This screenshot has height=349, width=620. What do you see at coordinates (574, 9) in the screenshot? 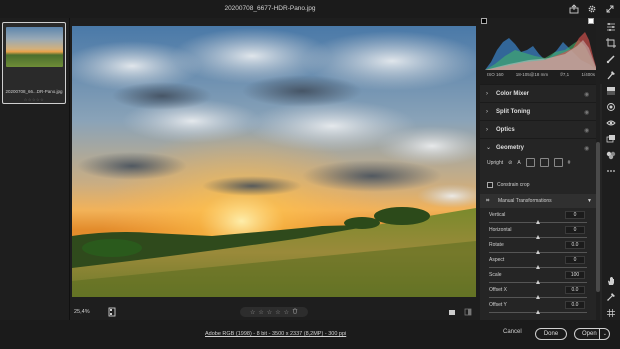
I see `export-icon` at bounding box center [574, 9].